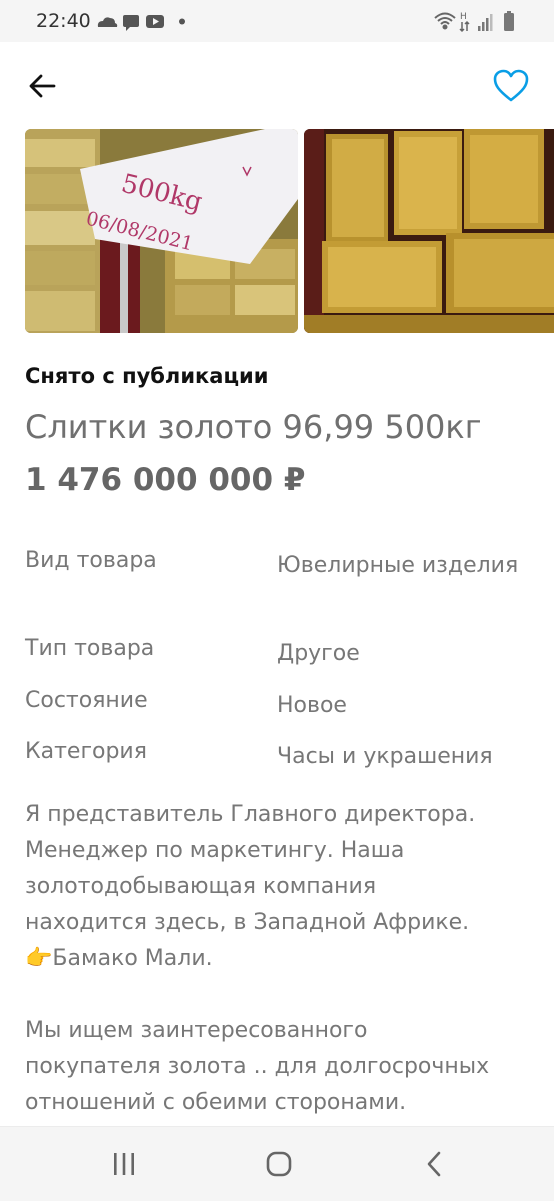 Image resolution: width=554 pixels, height=1201 pixels. I want to click on param-label: Категория, so click(86, 751).